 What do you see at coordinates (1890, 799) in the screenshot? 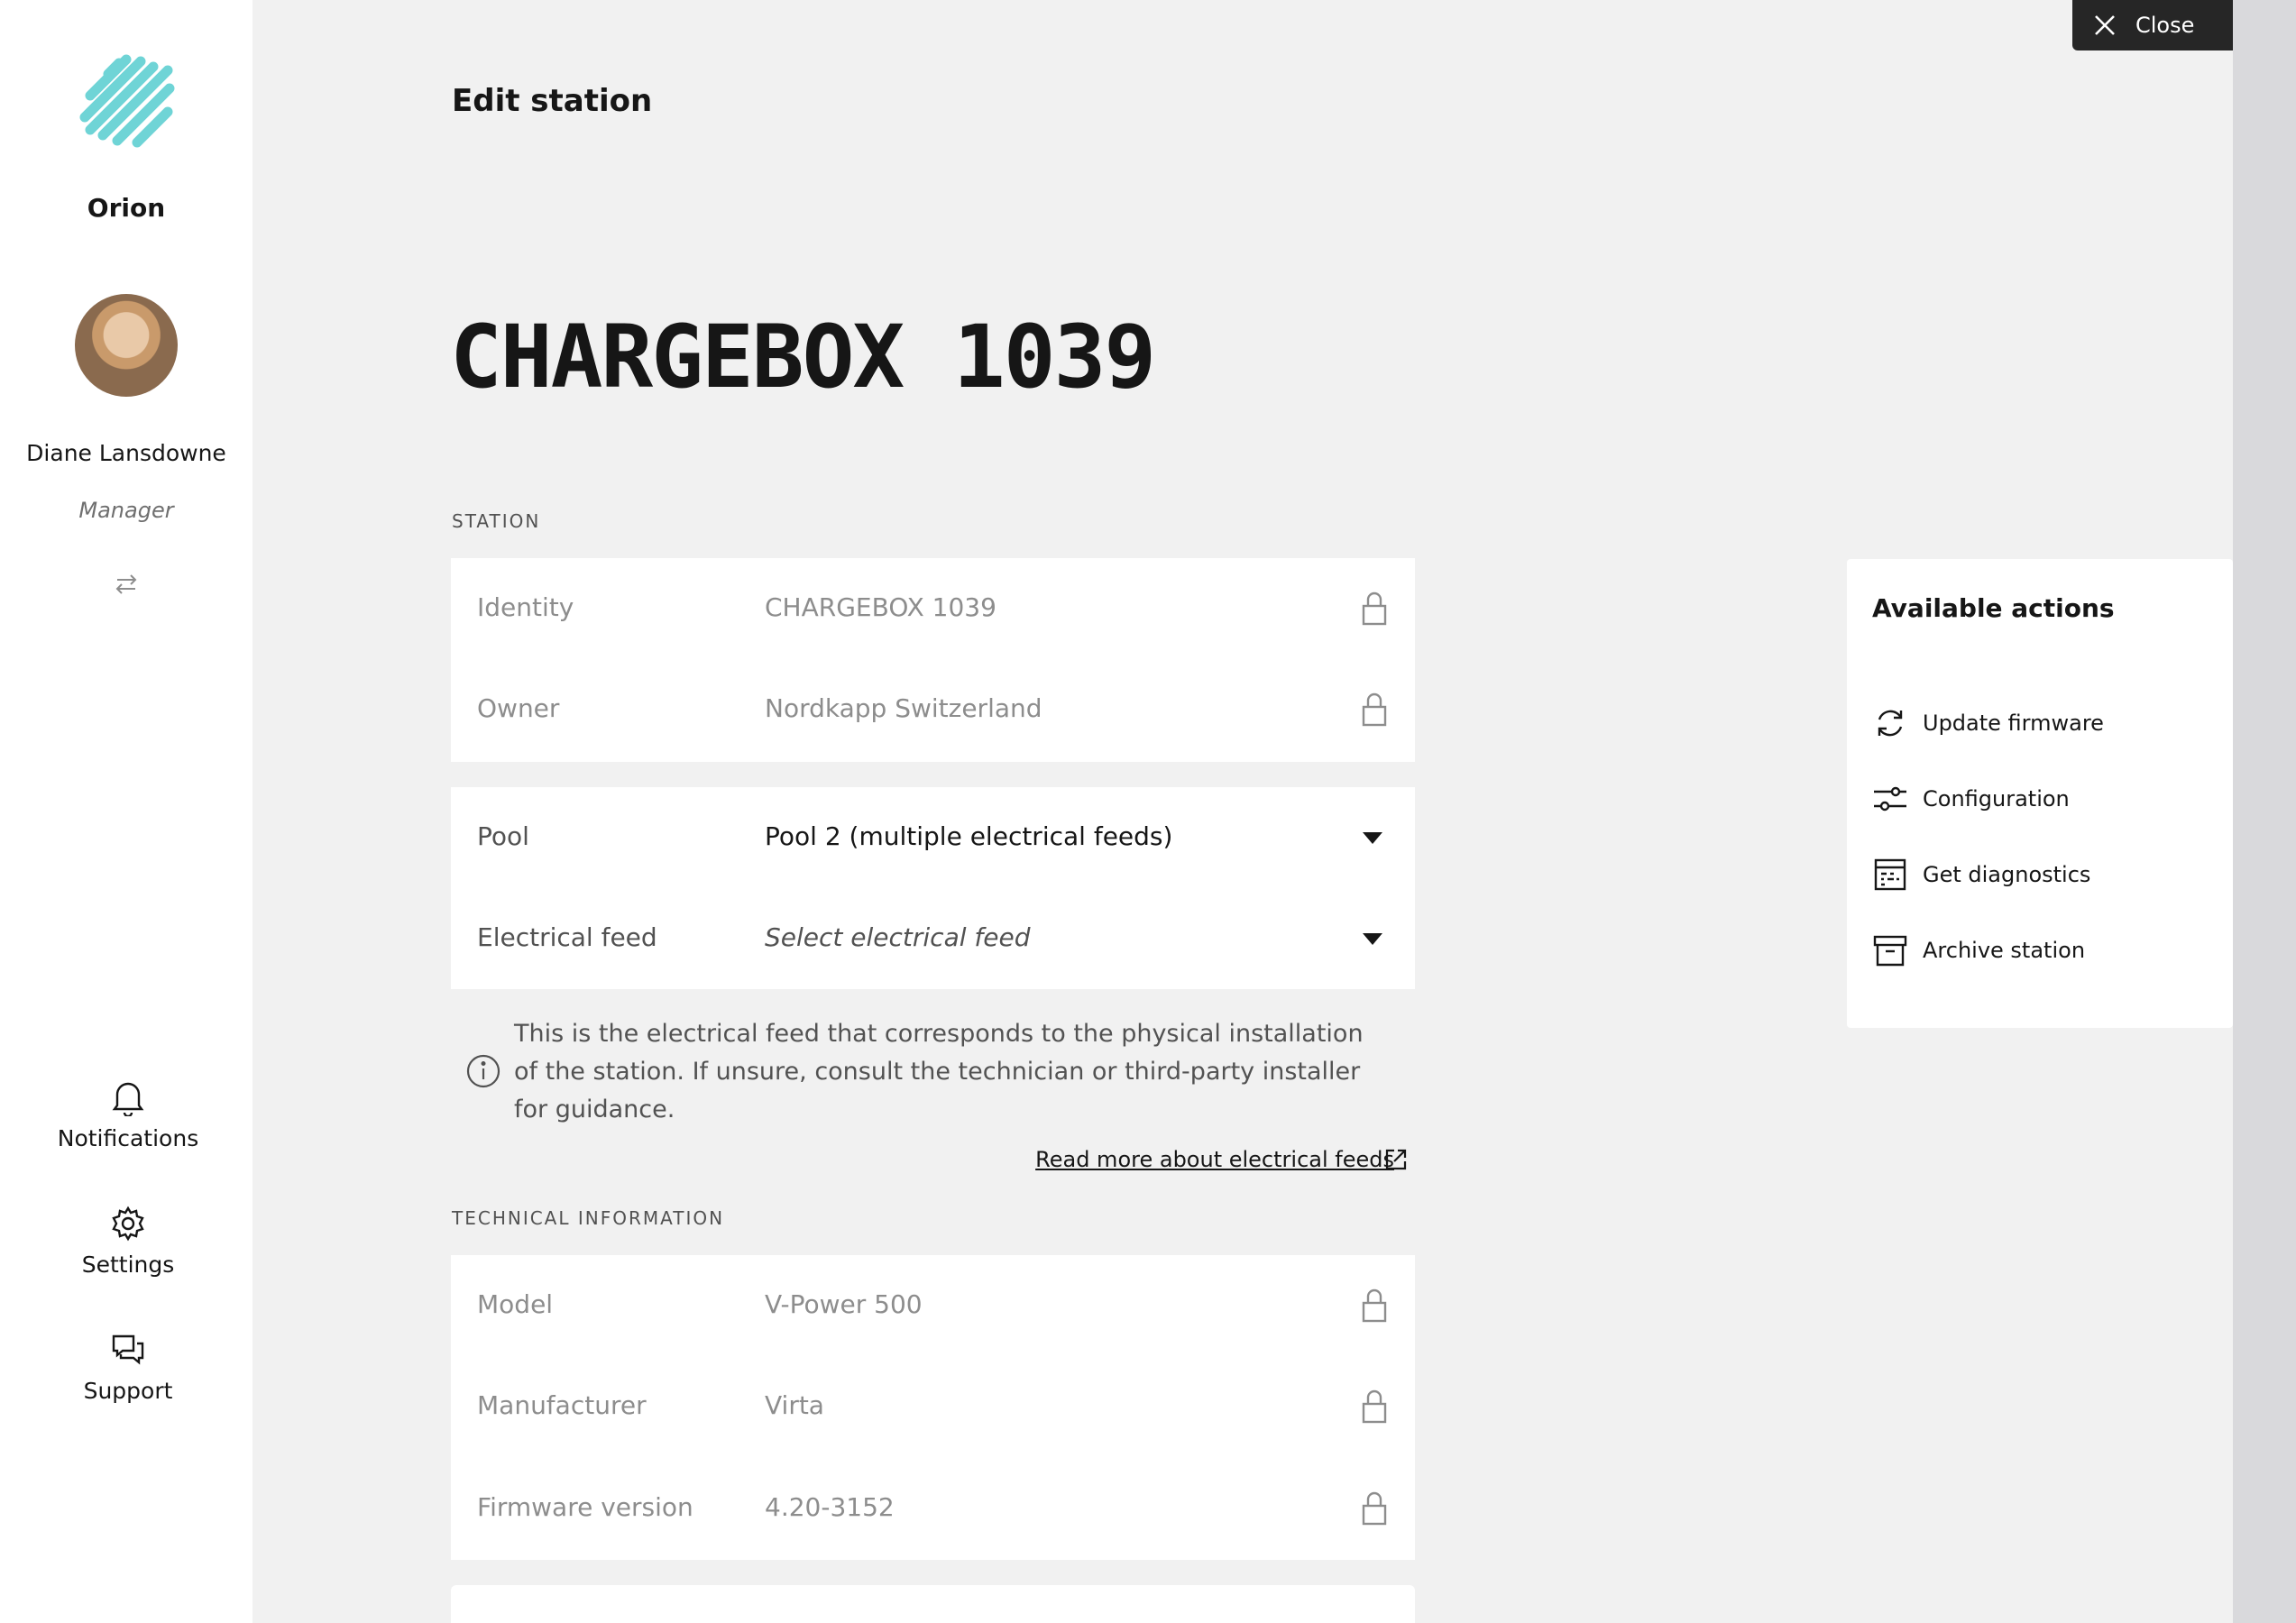
I see `sliders-icon` at bounding box center [1890, 799].